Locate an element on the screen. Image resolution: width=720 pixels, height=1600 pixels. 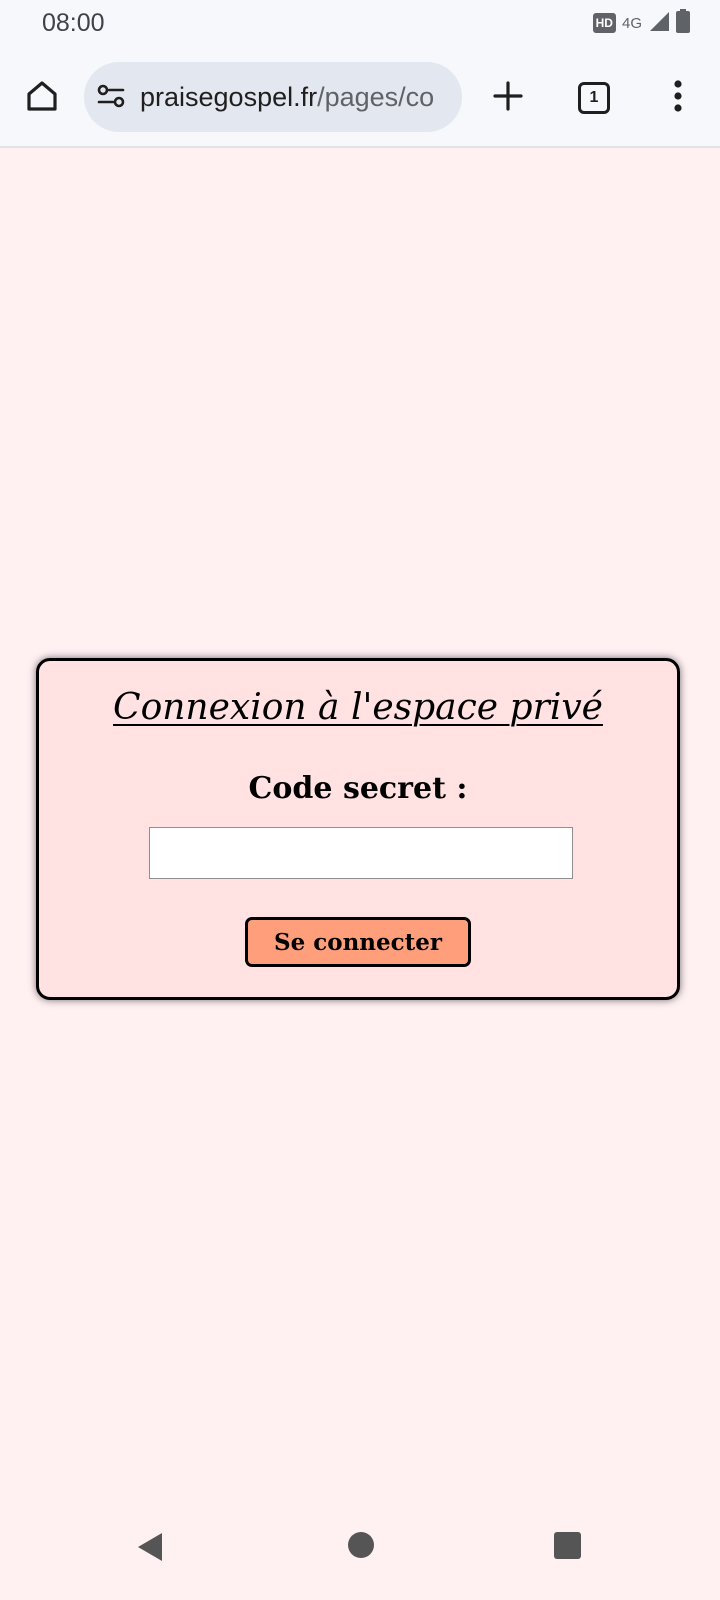
status-bar: 08:00 HD 4G is located at coordinates (360, 25).